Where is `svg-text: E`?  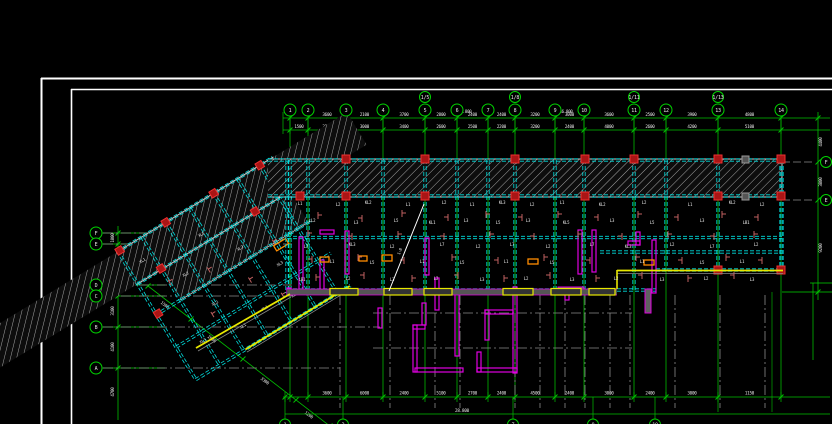
svg-text: E is located at coordinates (96, 245).